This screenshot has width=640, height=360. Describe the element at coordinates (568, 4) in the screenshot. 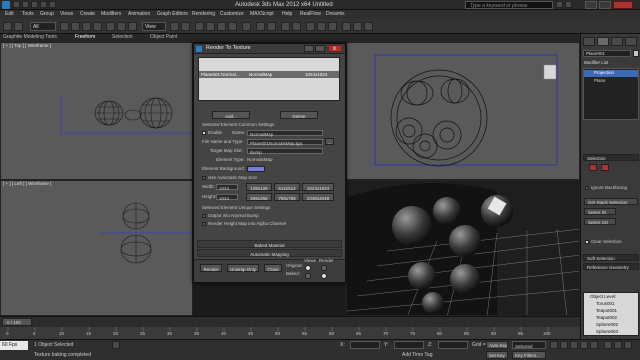

I see `help-icon` at that location.